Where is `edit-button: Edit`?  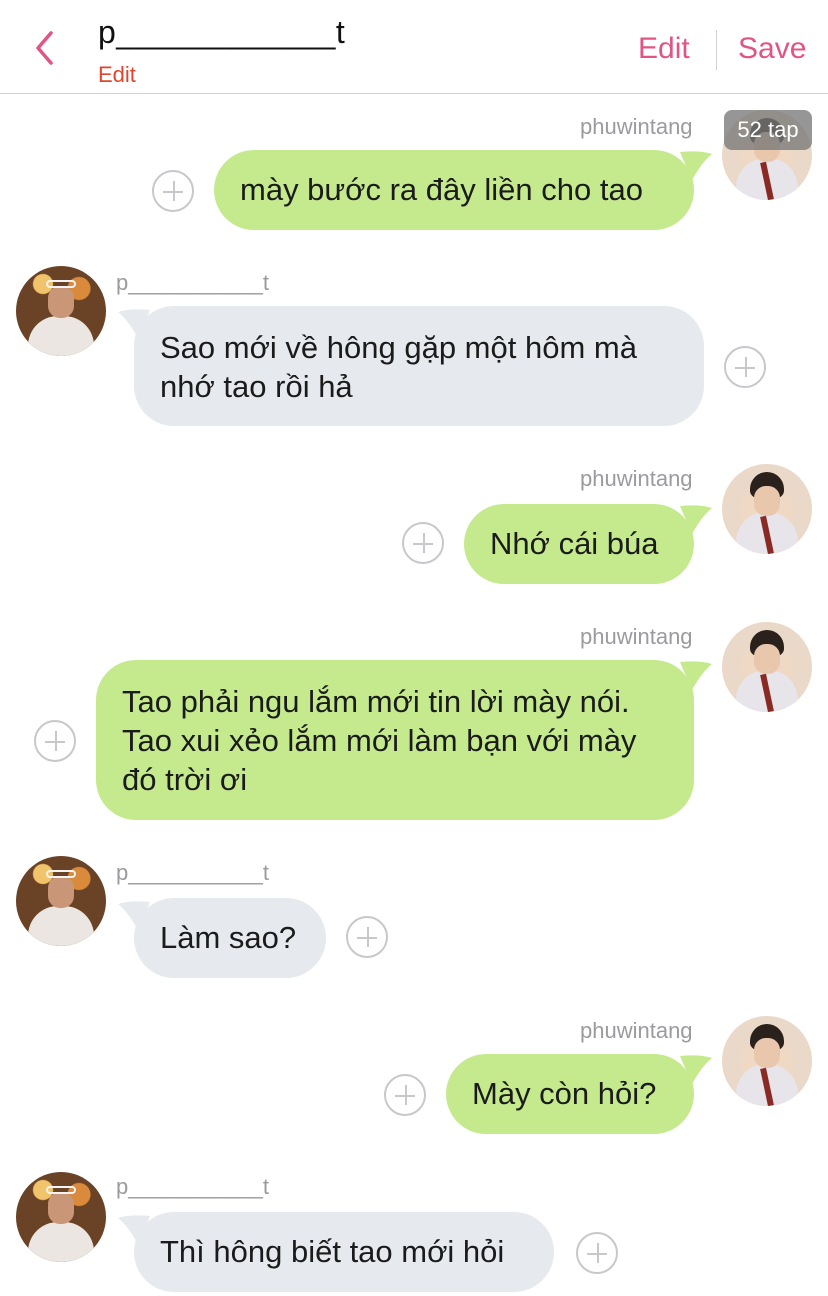
edit-button: Edit is located at coordinates (664, 49).